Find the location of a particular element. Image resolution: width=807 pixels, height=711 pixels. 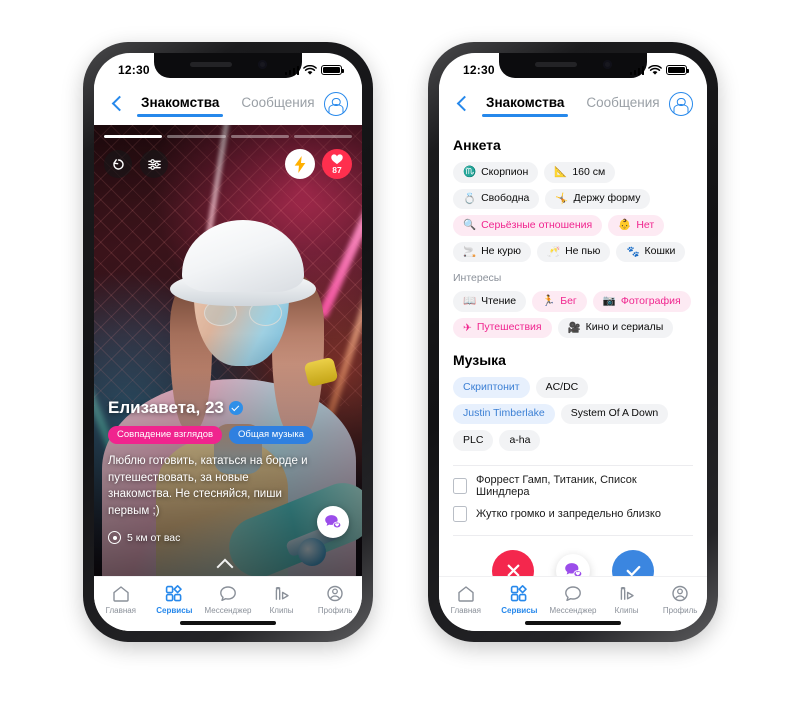

film-strip-icon is located at coordinates (460, 485).